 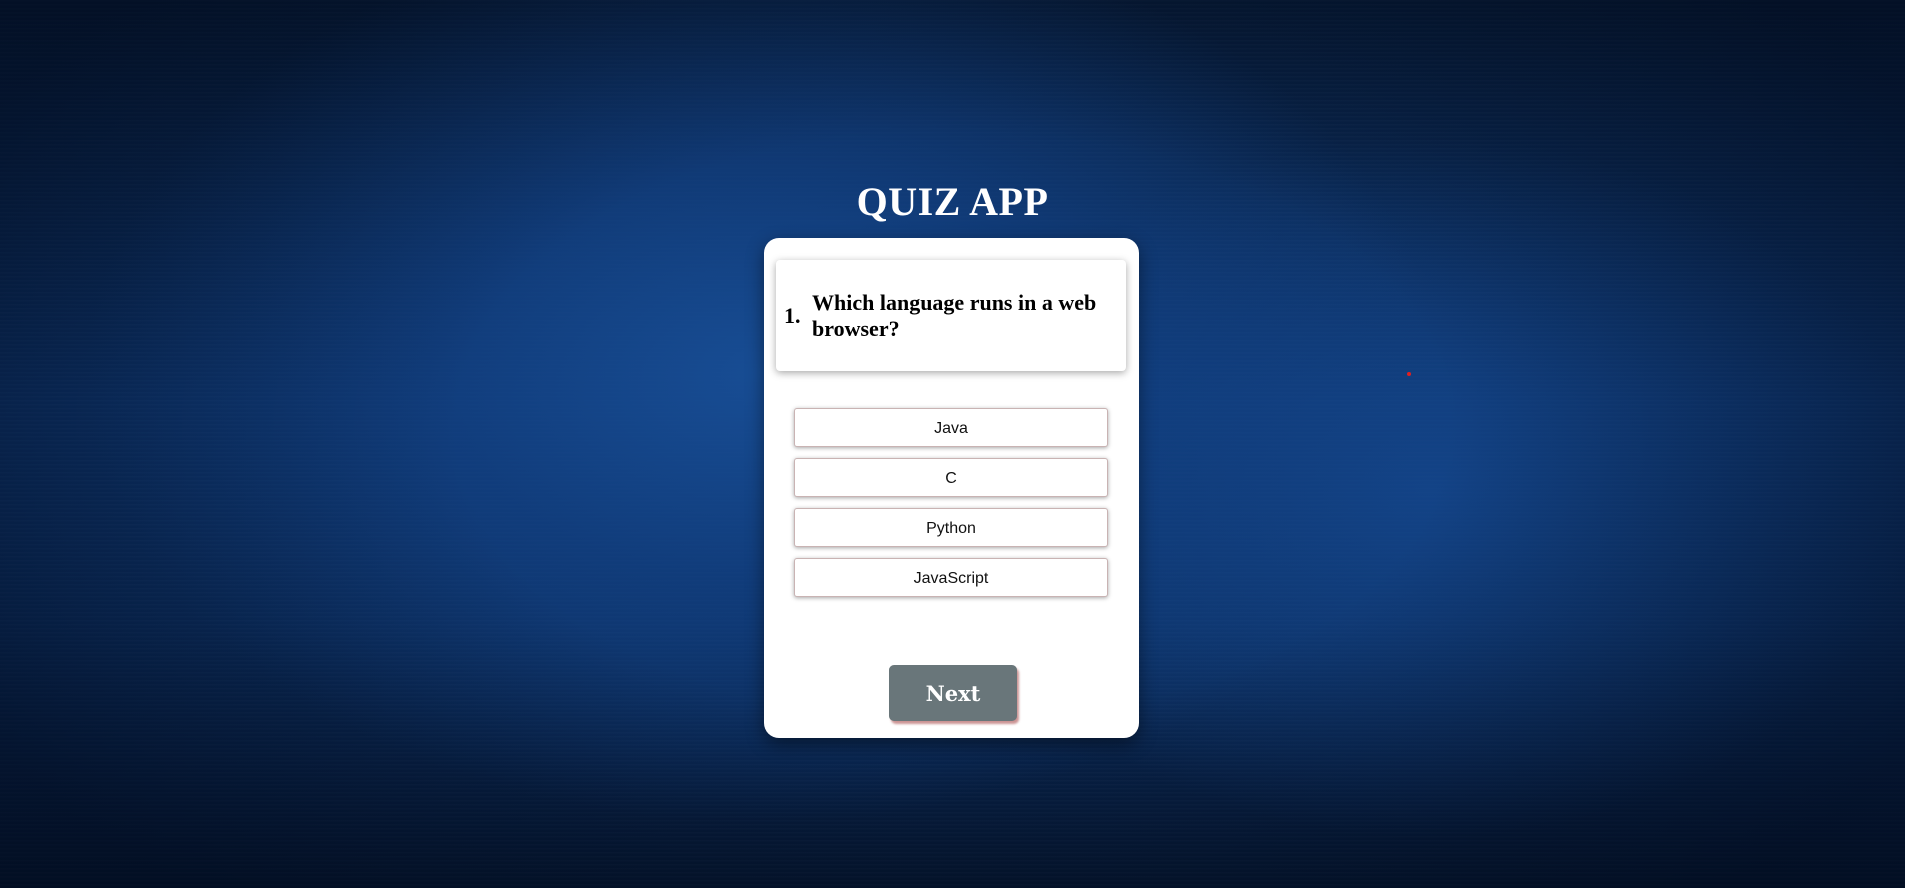 I want to click on answer-button-python: Python, so click(x=951, y=527).